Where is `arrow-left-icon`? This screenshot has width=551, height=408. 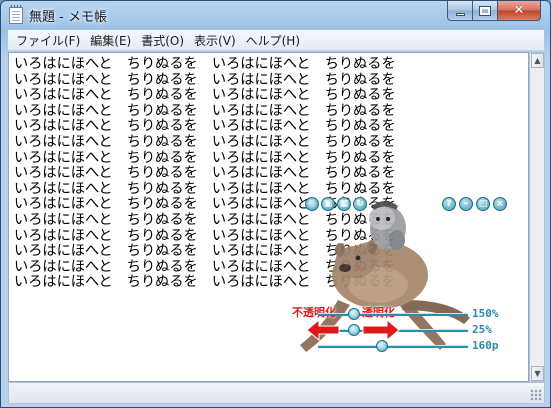 arrow-left-icon is located at coordinates (323, 330).